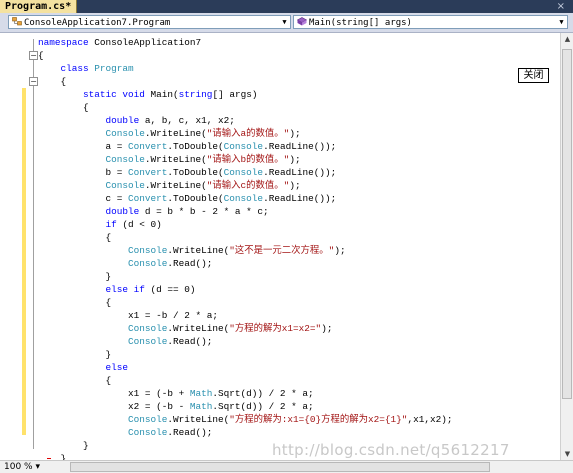 The width and height of the screenshot is (573, 473). I want to click on code-line: double a, b, c, x1, x2;, so click(245, 120).